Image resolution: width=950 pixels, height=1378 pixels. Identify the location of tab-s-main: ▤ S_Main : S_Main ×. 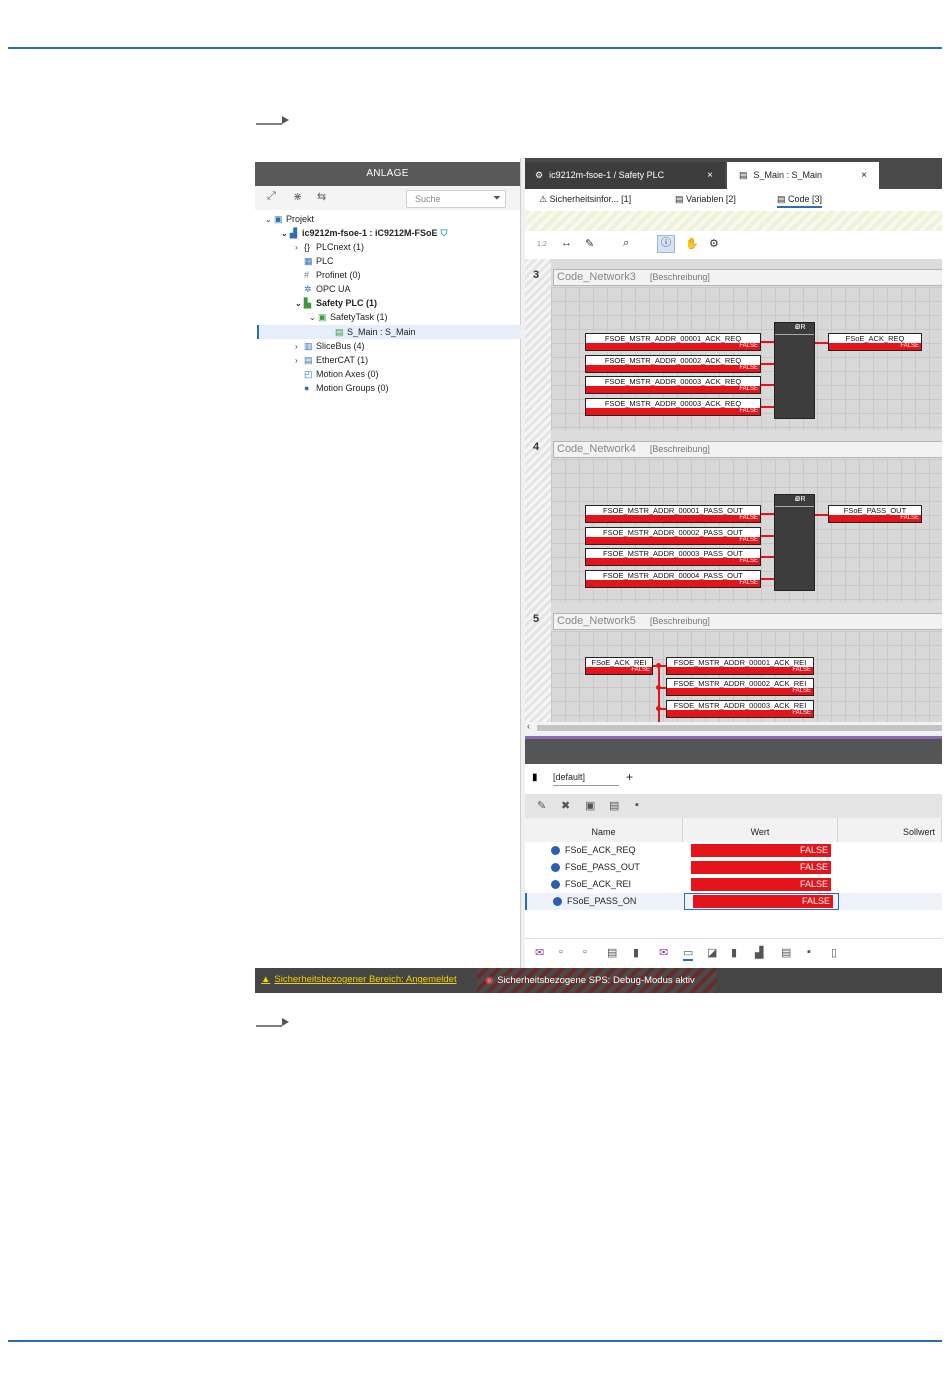
(803, 175).